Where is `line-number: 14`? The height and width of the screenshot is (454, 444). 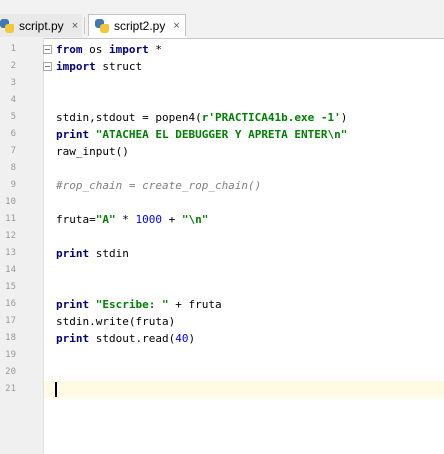 line-number: 14 is located at coordinates (10, 270).